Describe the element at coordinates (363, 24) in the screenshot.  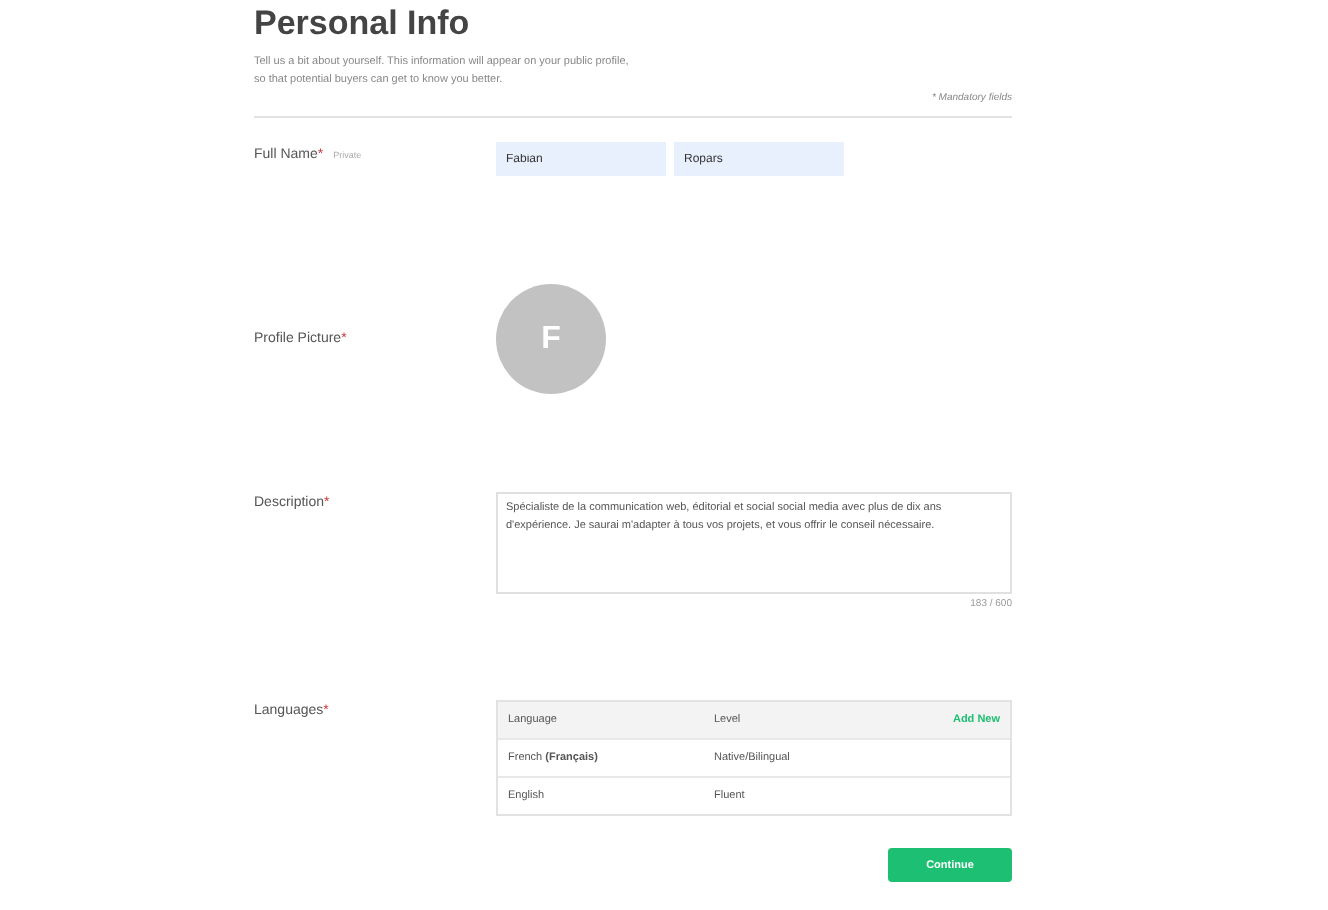
I see `page-title: Personal Info` at that location.